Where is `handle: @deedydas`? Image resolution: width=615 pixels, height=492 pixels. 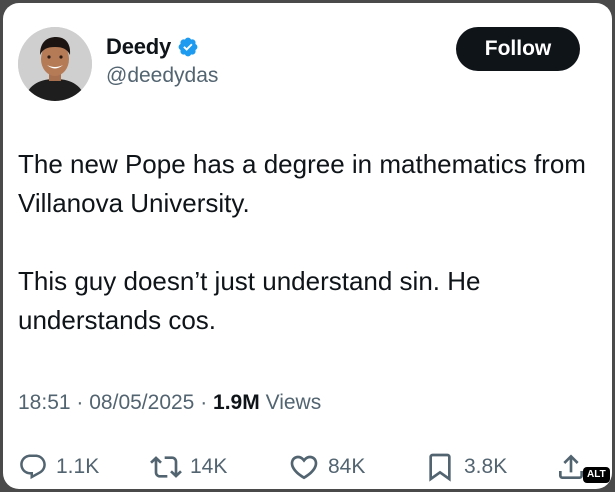
handle: @deedydas is located at coordinates (162, 76).